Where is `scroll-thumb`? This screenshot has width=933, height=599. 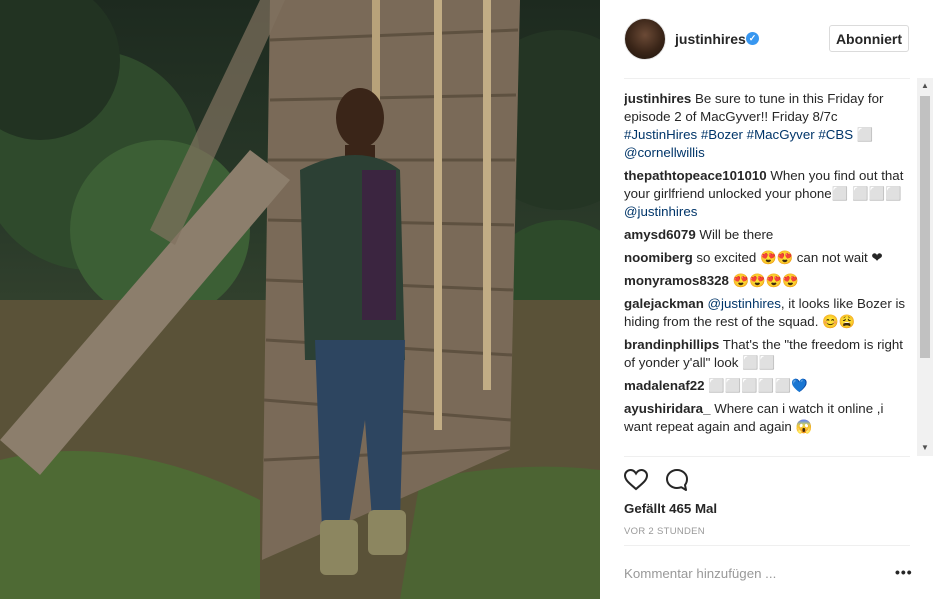 scroll-thumb is located at coordinates (925, 227).